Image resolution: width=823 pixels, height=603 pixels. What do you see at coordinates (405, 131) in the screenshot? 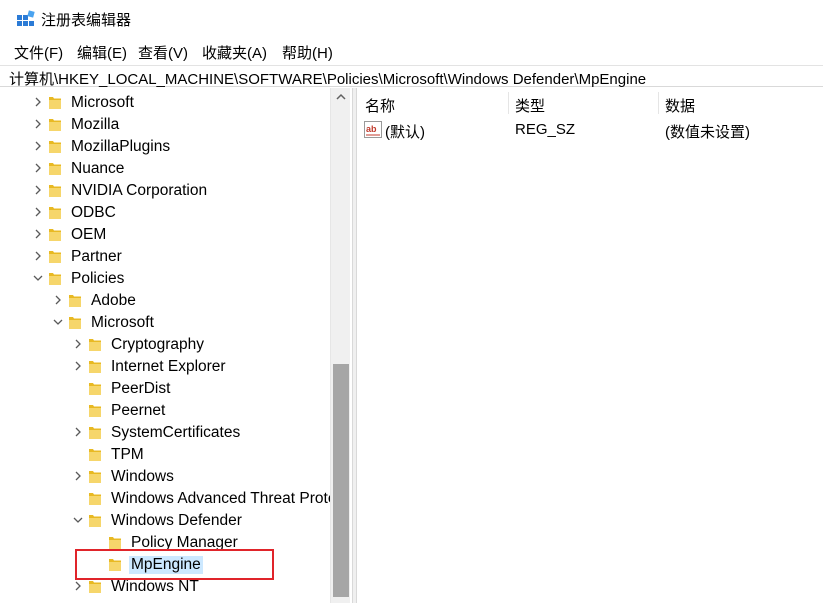
I see `value-name: (默认)` at bounding box center [405, 131].